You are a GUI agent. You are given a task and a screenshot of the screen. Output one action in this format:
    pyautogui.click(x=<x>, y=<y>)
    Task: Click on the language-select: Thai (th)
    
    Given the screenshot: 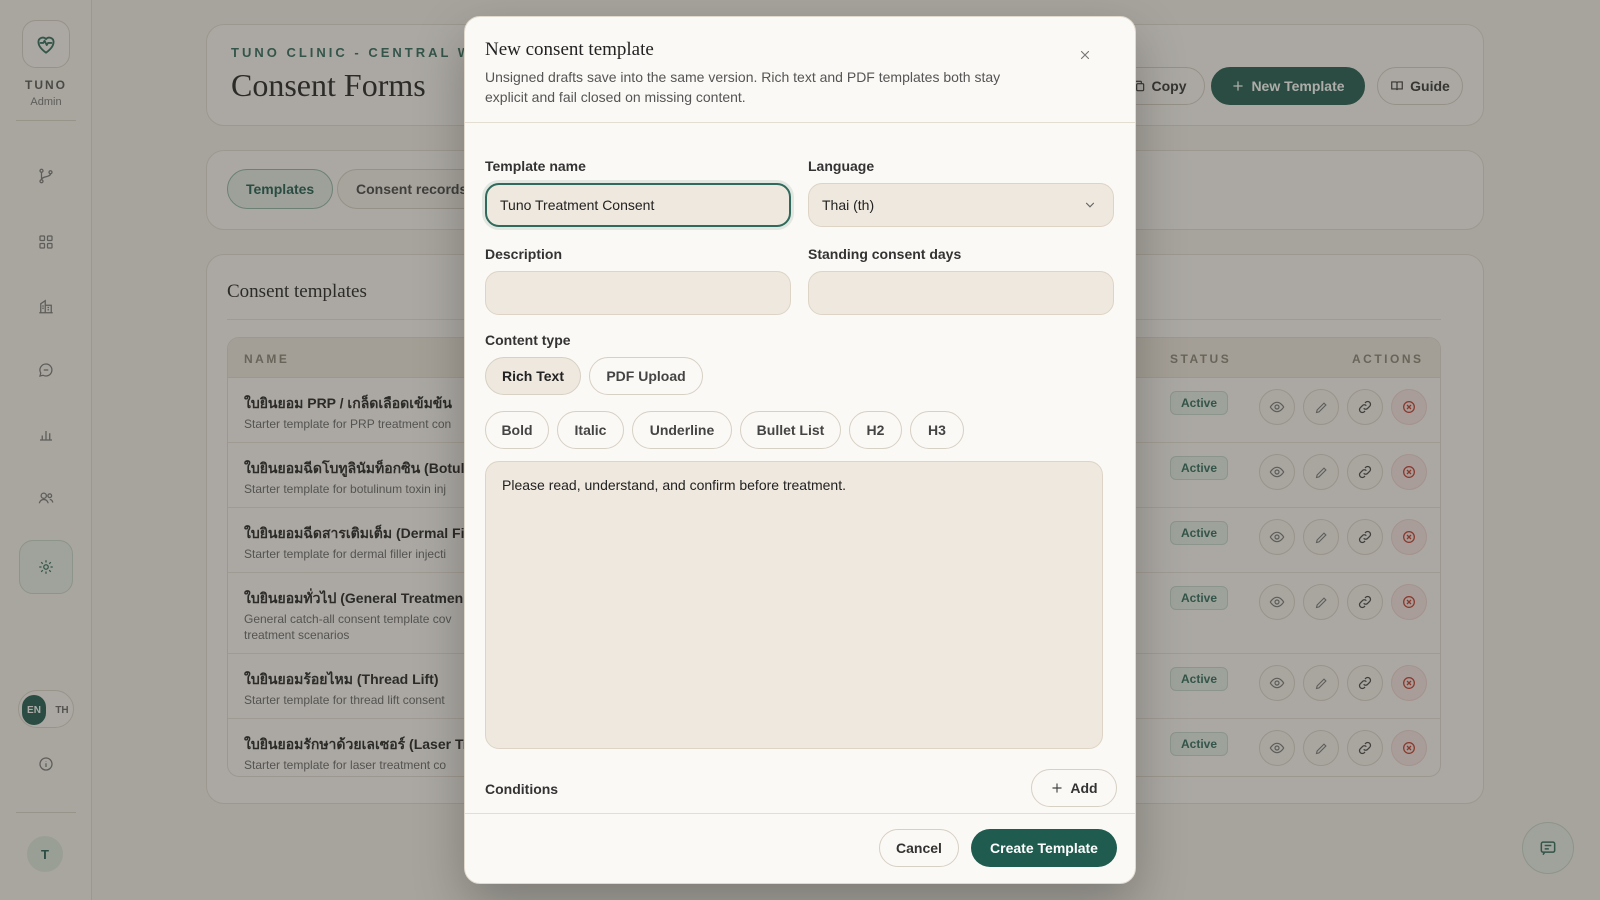 What is the action you would take?
    pyautogui.click(x=961, y=205)
    